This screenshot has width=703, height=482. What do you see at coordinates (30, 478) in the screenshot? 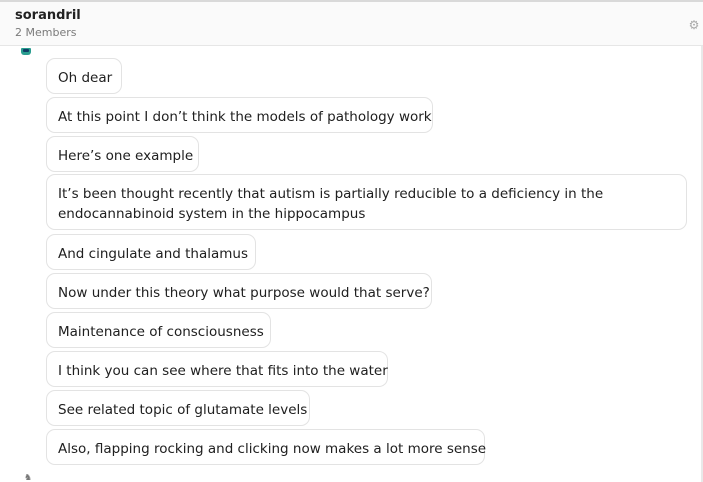
I see `avatar: ♞` at bounding box center [30, 478].